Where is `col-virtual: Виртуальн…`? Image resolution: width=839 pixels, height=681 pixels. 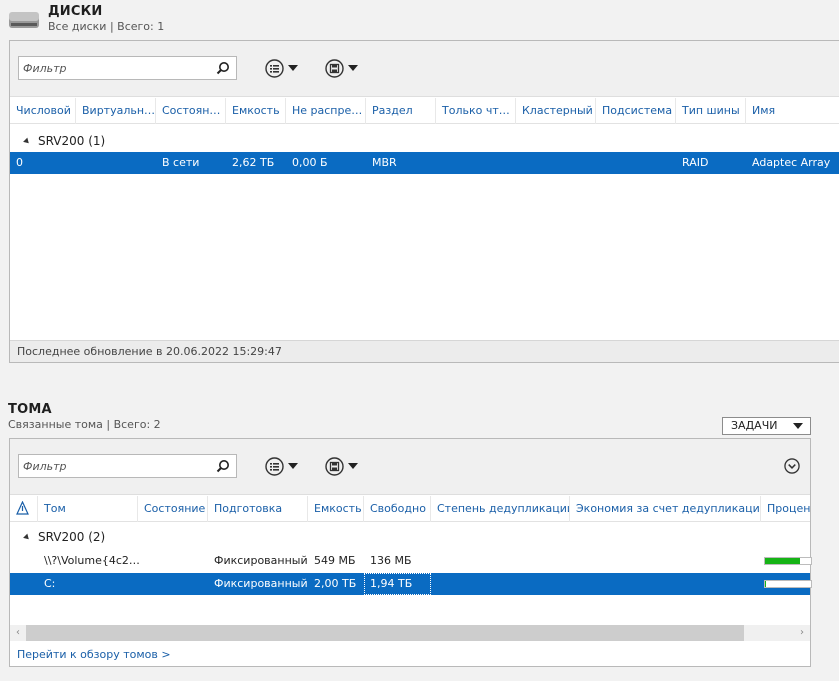
col-virtual: Виртуальн… is located at coordinates (116, 111).